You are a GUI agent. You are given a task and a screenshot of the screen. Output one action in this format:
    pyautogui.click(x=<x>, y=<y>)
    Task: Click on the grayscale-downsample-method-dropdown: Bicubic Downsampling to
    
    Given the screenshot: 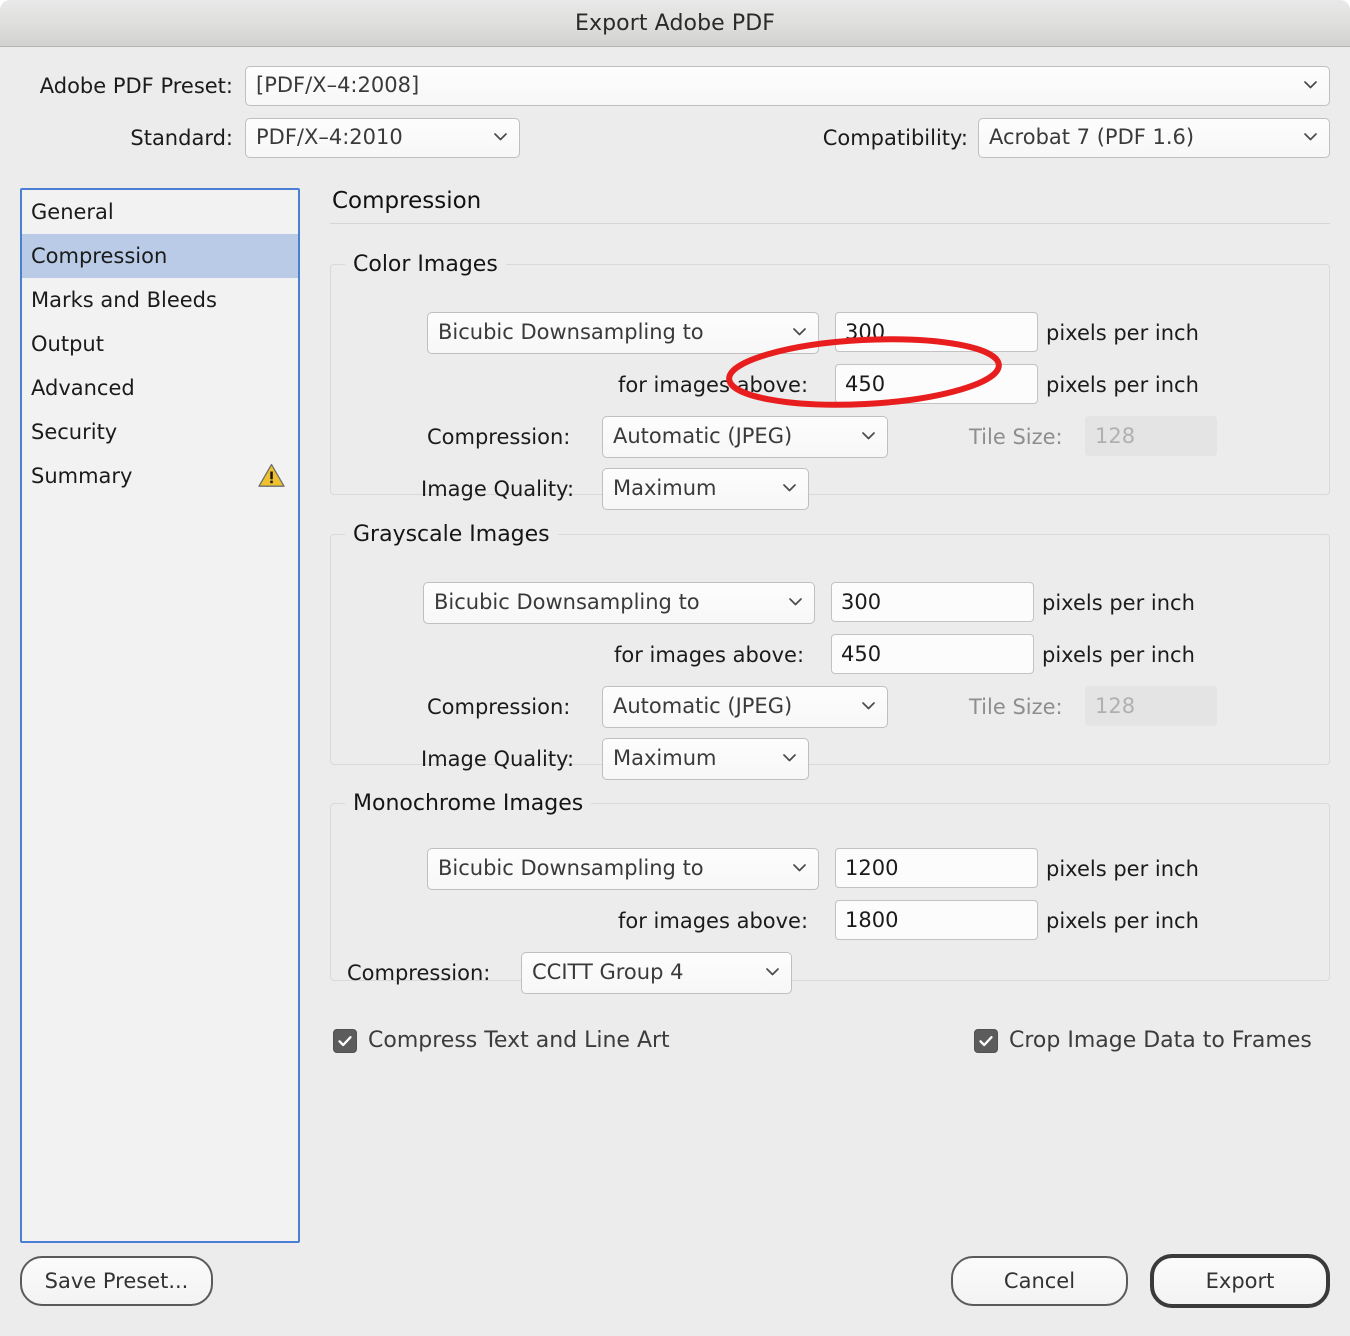 What is the action you would take?
    pyautogui.click(x=619, y=603)
    